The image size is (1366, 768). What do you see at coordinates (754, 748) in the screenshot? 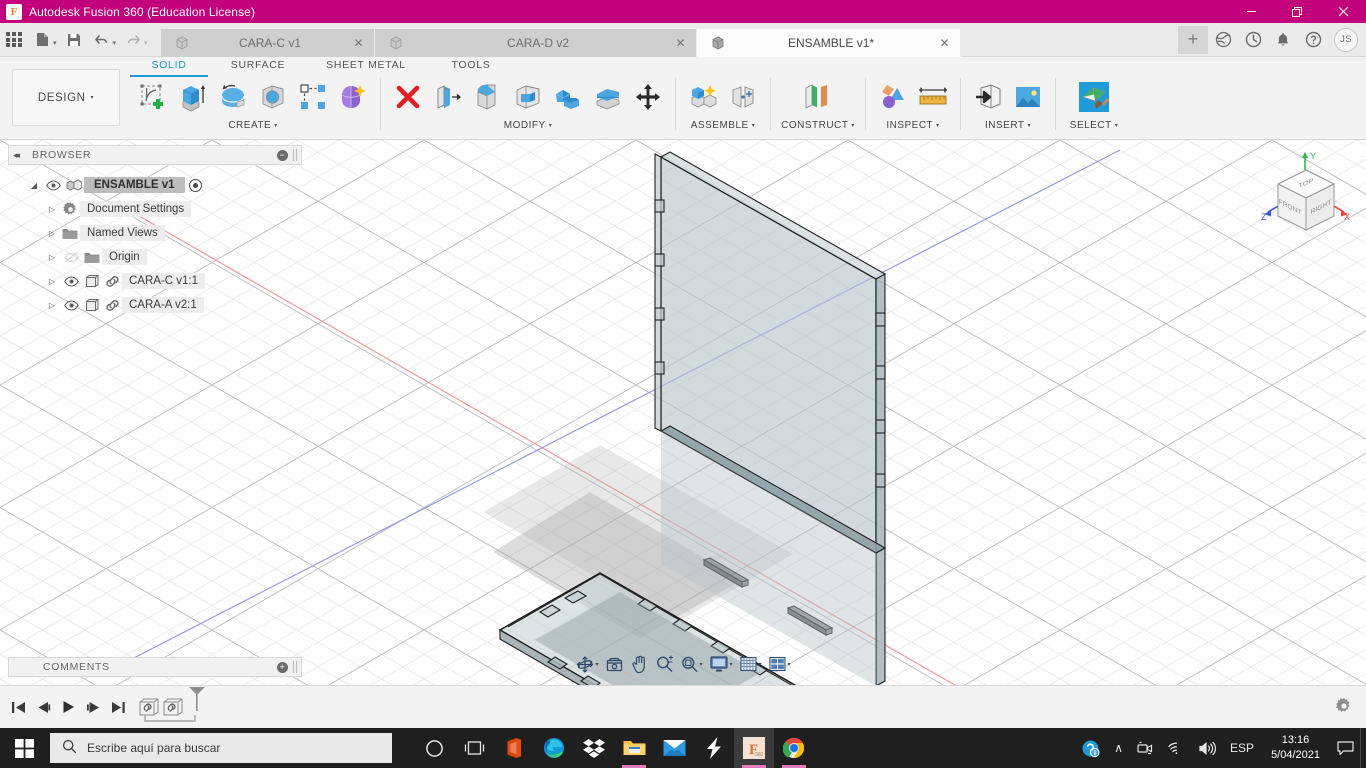
I see `fusion360-icon: F 360` at bounding box center [754, 748].